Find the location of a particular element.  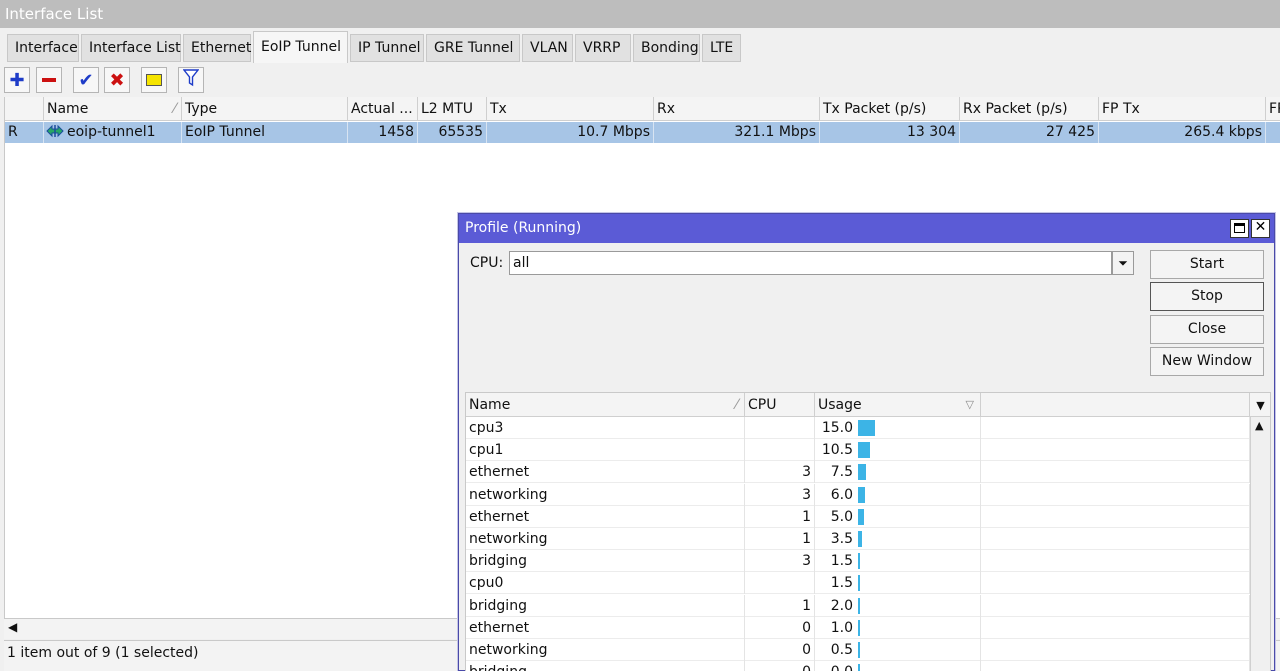

scroll-left-icon: ◀ is located at coordinates (12, 627).